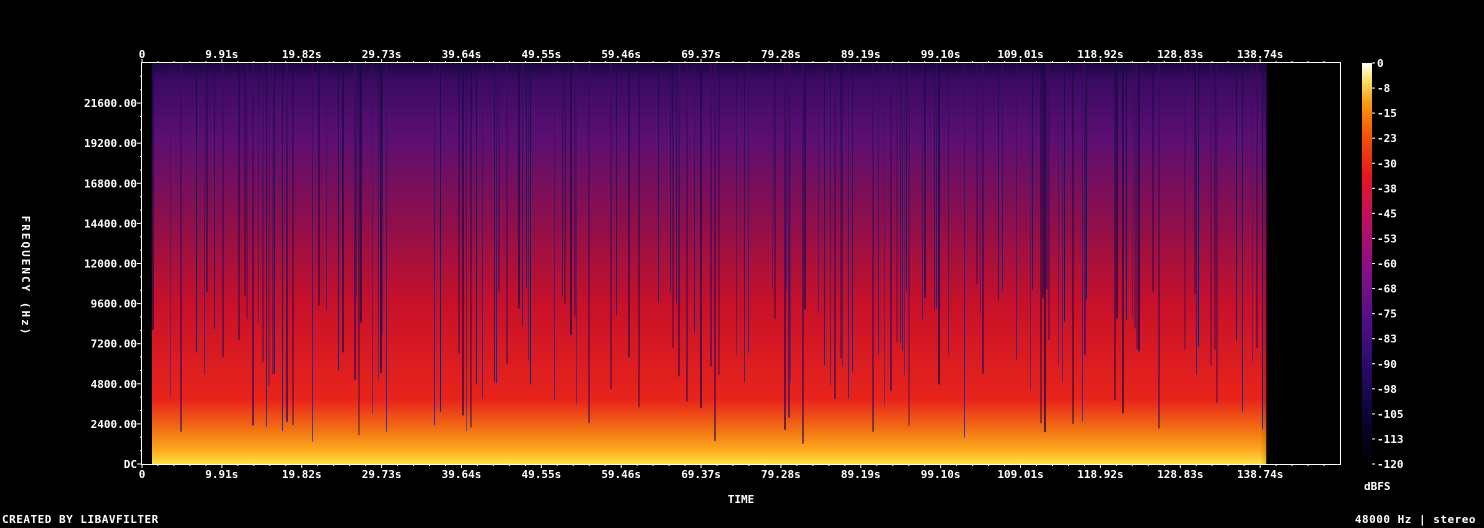 This screenshot has width=1484, height=528. Describe the element at coordinates (541, 474) in the screenshot. I see `x-tick-bottom-label: 49.55s` at that location.